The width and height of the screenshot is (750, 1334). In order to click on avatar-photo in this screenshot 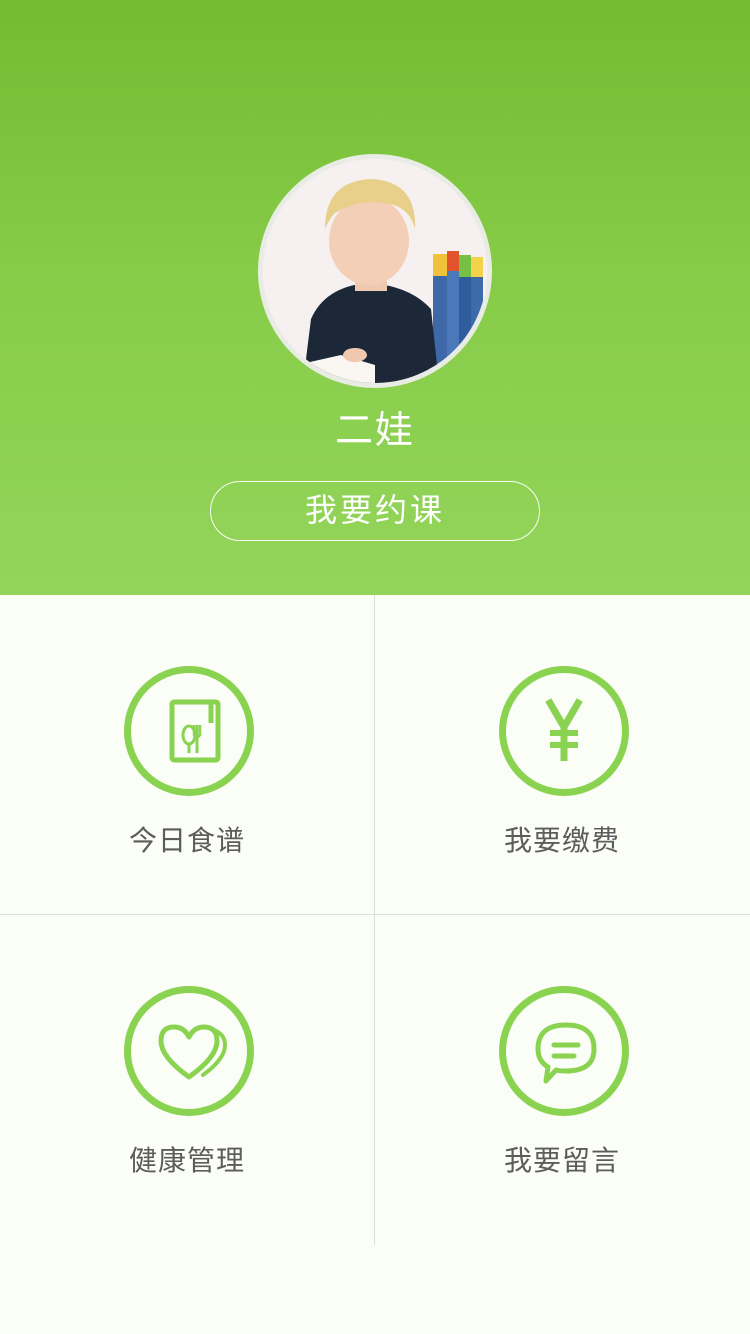, I will do `click(375, 271)`.